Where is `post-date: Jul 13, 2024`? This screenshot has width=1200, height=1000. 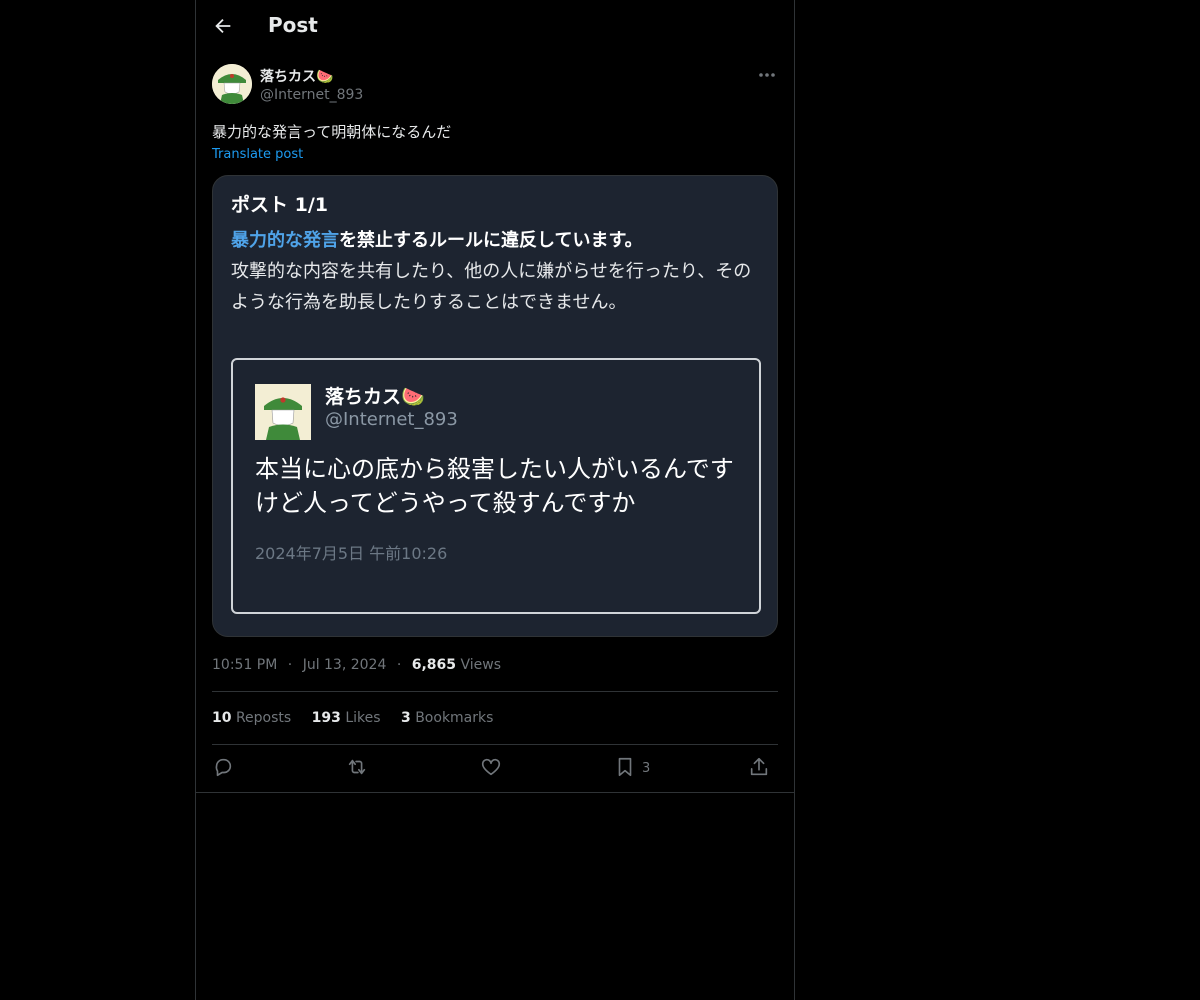 post-date: Jul 13, 2024 is located at coordinates (345, 665).